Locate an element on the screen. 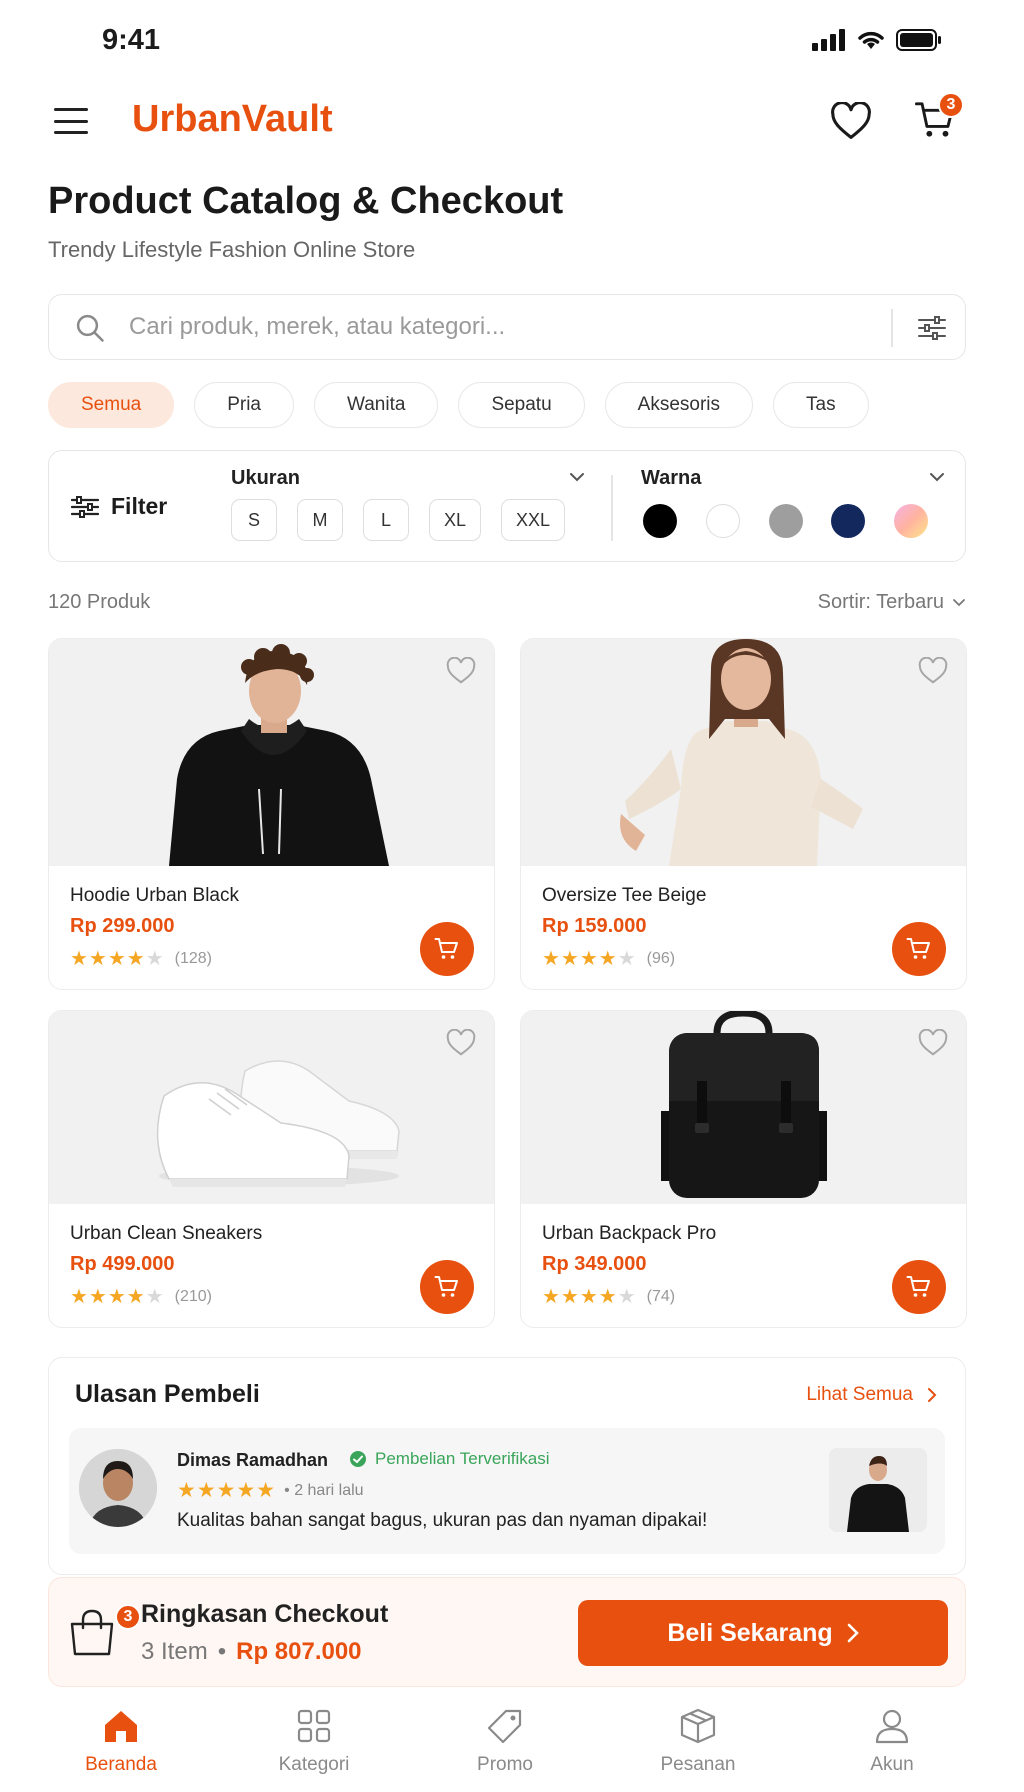 The height and width of the screenshot is (1792, 1024). chip-aksesoris: Aksesoris is located at coordinates (679, 405).